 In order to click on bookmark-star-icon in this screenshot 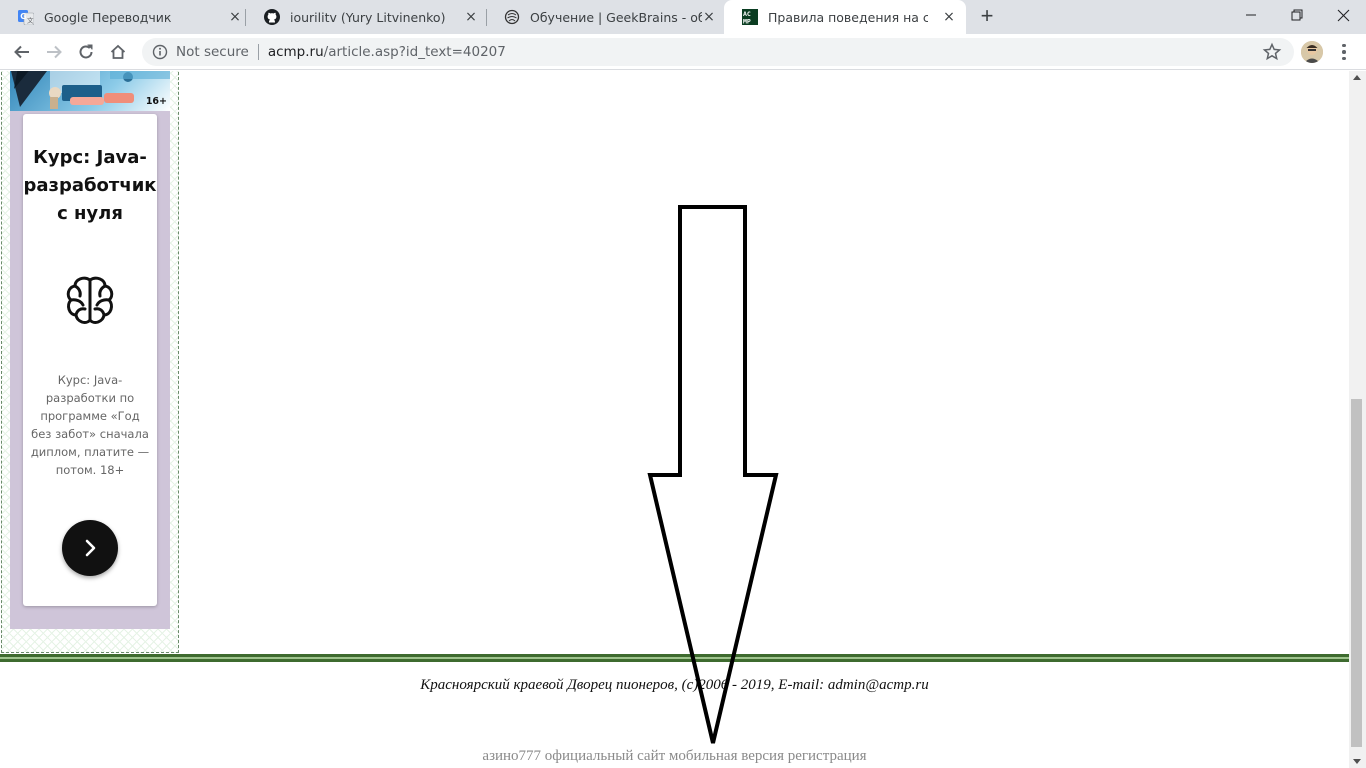, I will do `click(1272, 52)`.